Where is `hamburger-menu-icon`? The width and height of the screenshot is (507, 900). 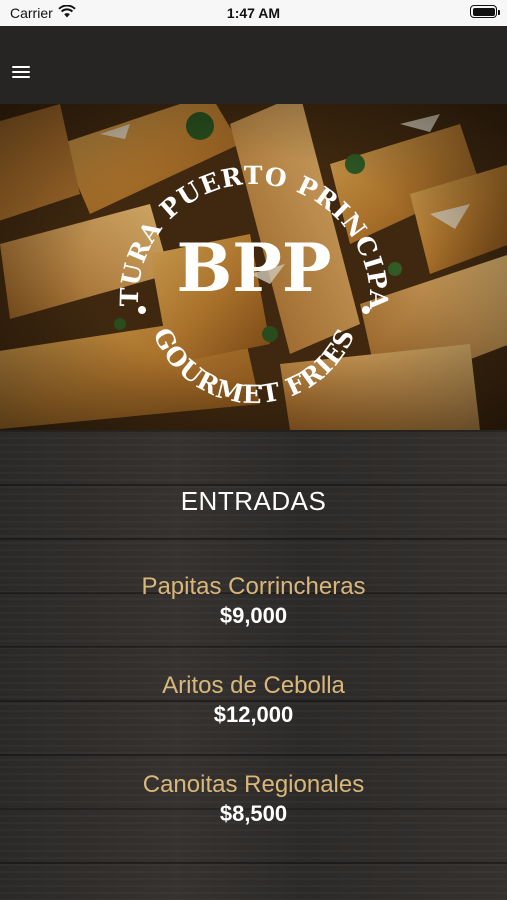 hamburger-menu-icon is located at coordinates (22, 74).